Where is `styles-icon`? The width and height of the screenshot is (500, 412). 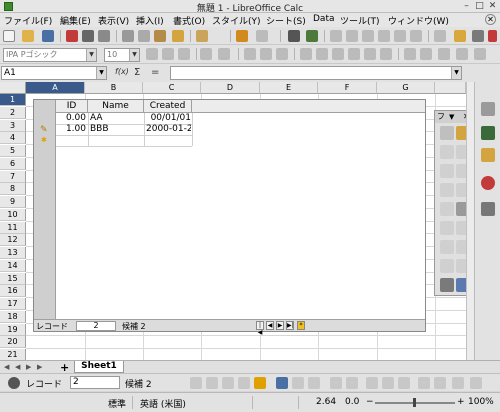 styles-icon is located at coordinates (488, 133).